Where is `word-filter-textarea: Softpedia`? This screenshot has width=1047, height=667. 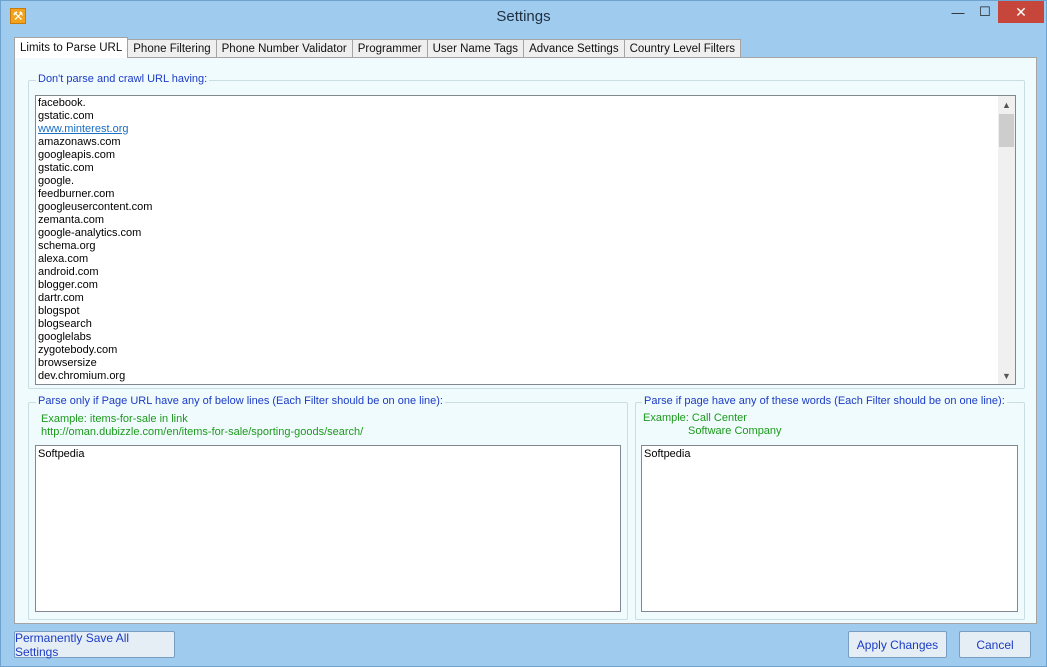 word-filter-textarea: Softpedia is located at coordinates (829, 528).